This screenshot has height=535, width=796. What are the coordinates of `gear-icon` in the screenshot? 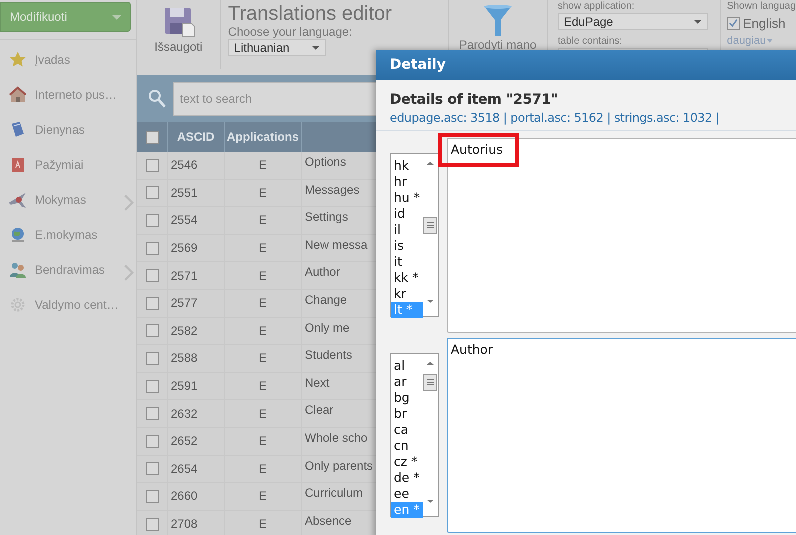 It's located at (18, 305).